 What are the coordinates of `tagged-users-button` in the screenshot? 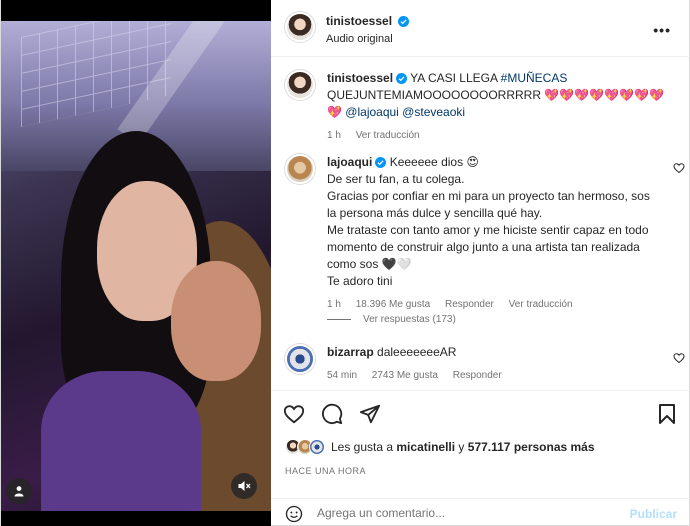 It's located at (19, 491).